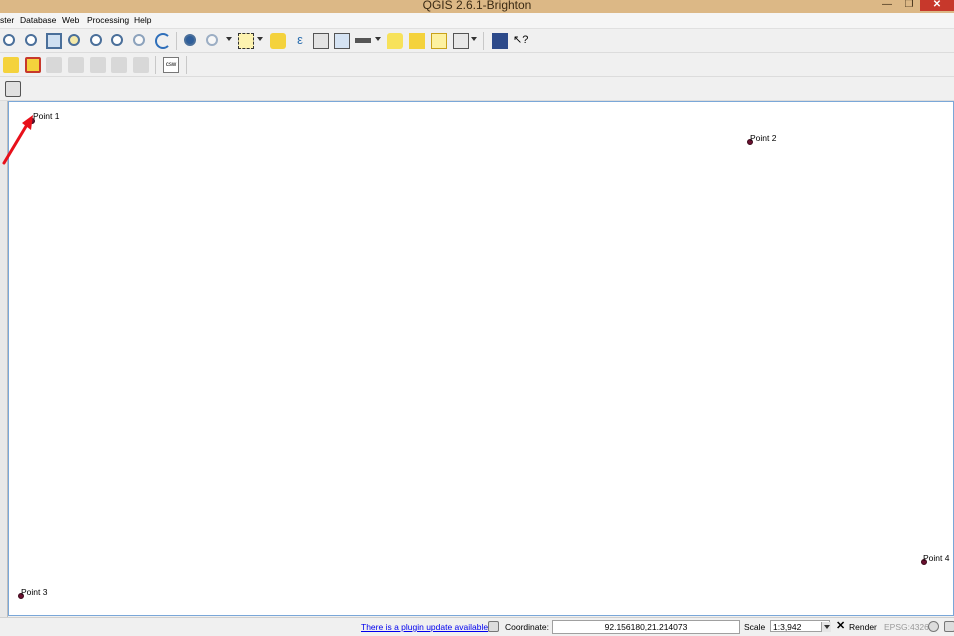 The image size is (954, 636). I want to click on deselect-icon, so click(278, 41).